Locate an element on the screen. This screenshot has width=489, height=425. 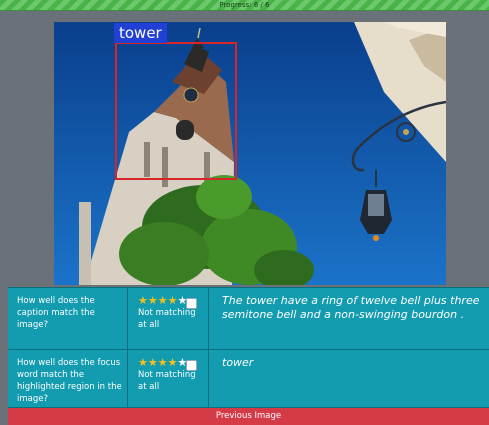
focus-word-text: tower is located at coordinates (238, 362).